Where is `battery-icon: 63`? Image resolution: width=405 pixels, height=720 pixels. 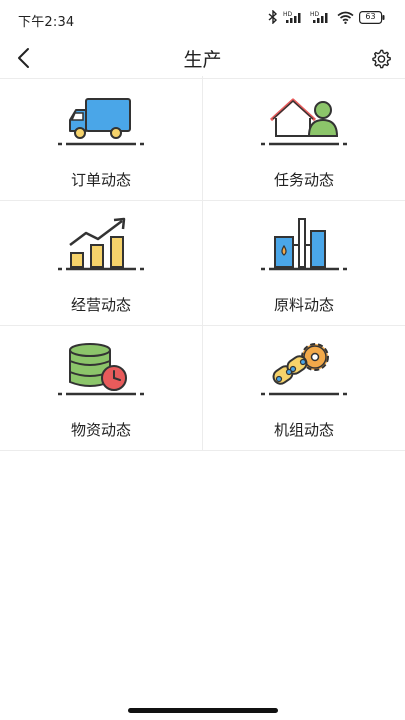
battery-icon: 63 is located at coordinates (372, 17).